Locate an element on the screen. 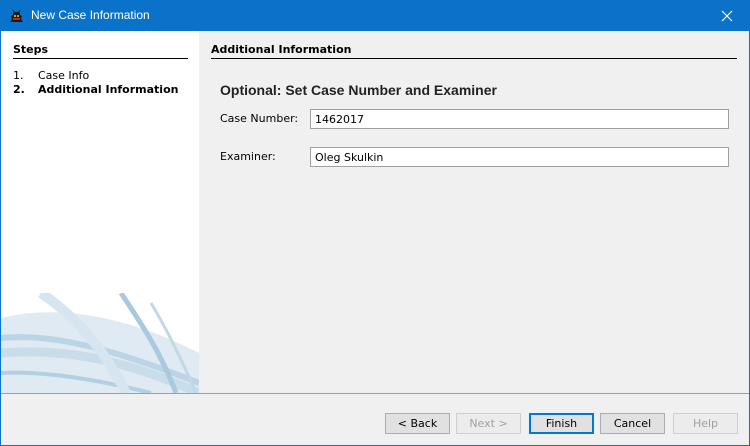 The image size is (750, 446). title-bar: New Case Information is located at coordinates (375, 15).